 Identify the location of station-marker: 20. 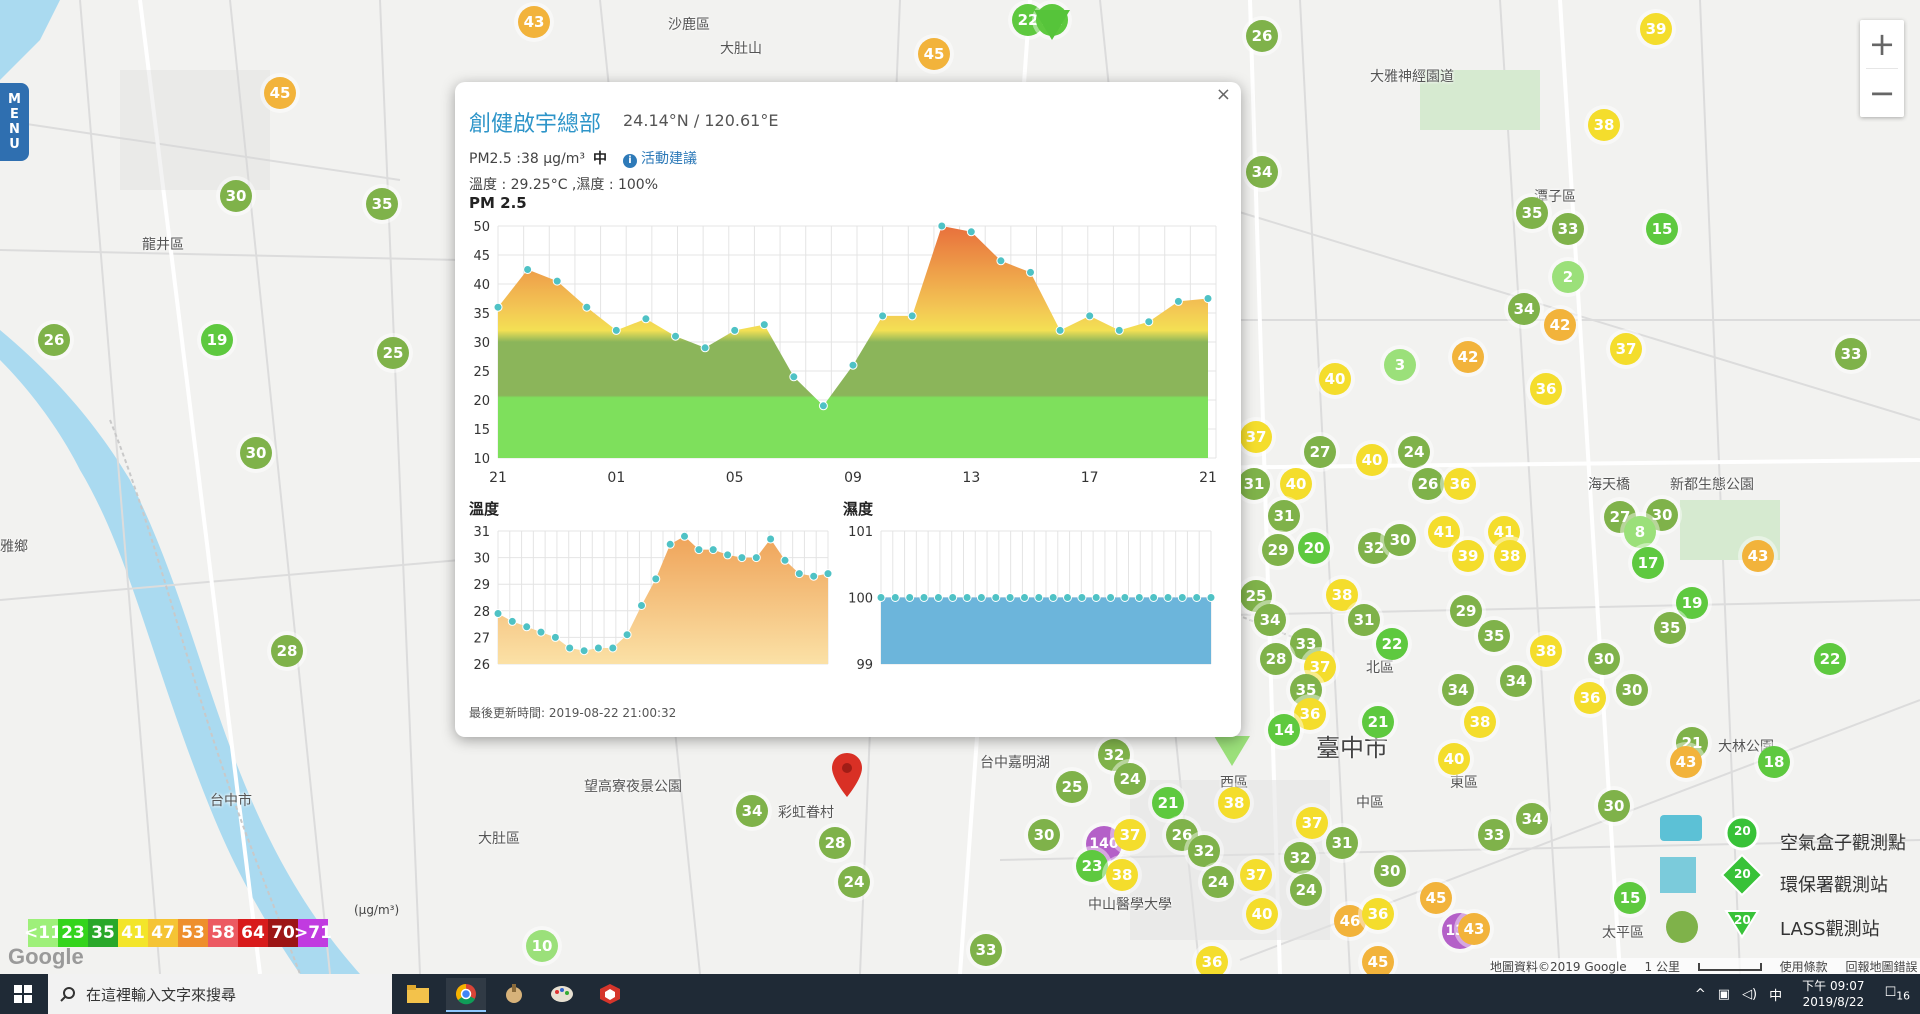
(1314, 548).